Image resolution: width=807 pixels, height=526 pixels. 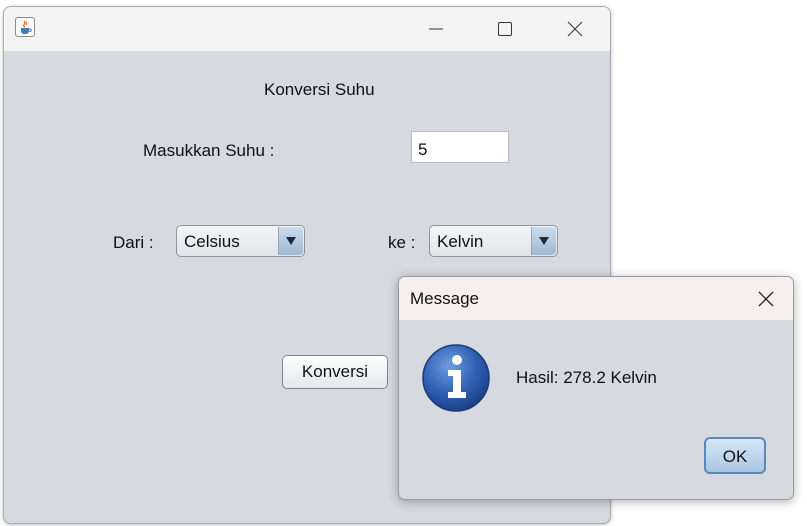 What do you see at coordinates (209, 150) in the screenshot?
I see `temperature-label: Masukkan Suhu :` at bounding box center [209, 150].